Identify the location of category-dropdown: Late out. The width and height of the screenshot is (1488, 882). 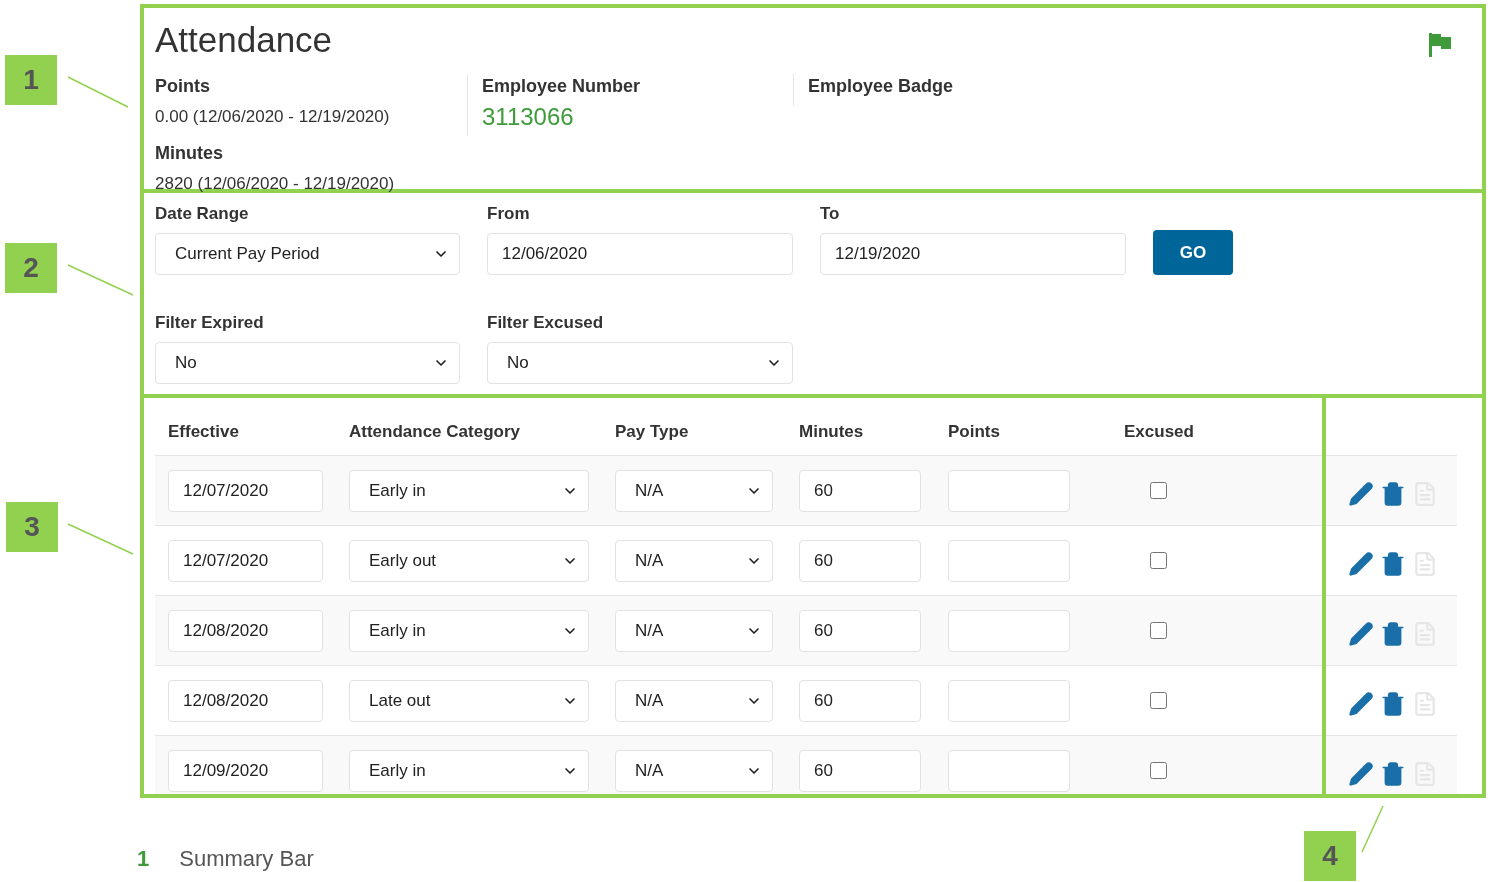
(469, 700).